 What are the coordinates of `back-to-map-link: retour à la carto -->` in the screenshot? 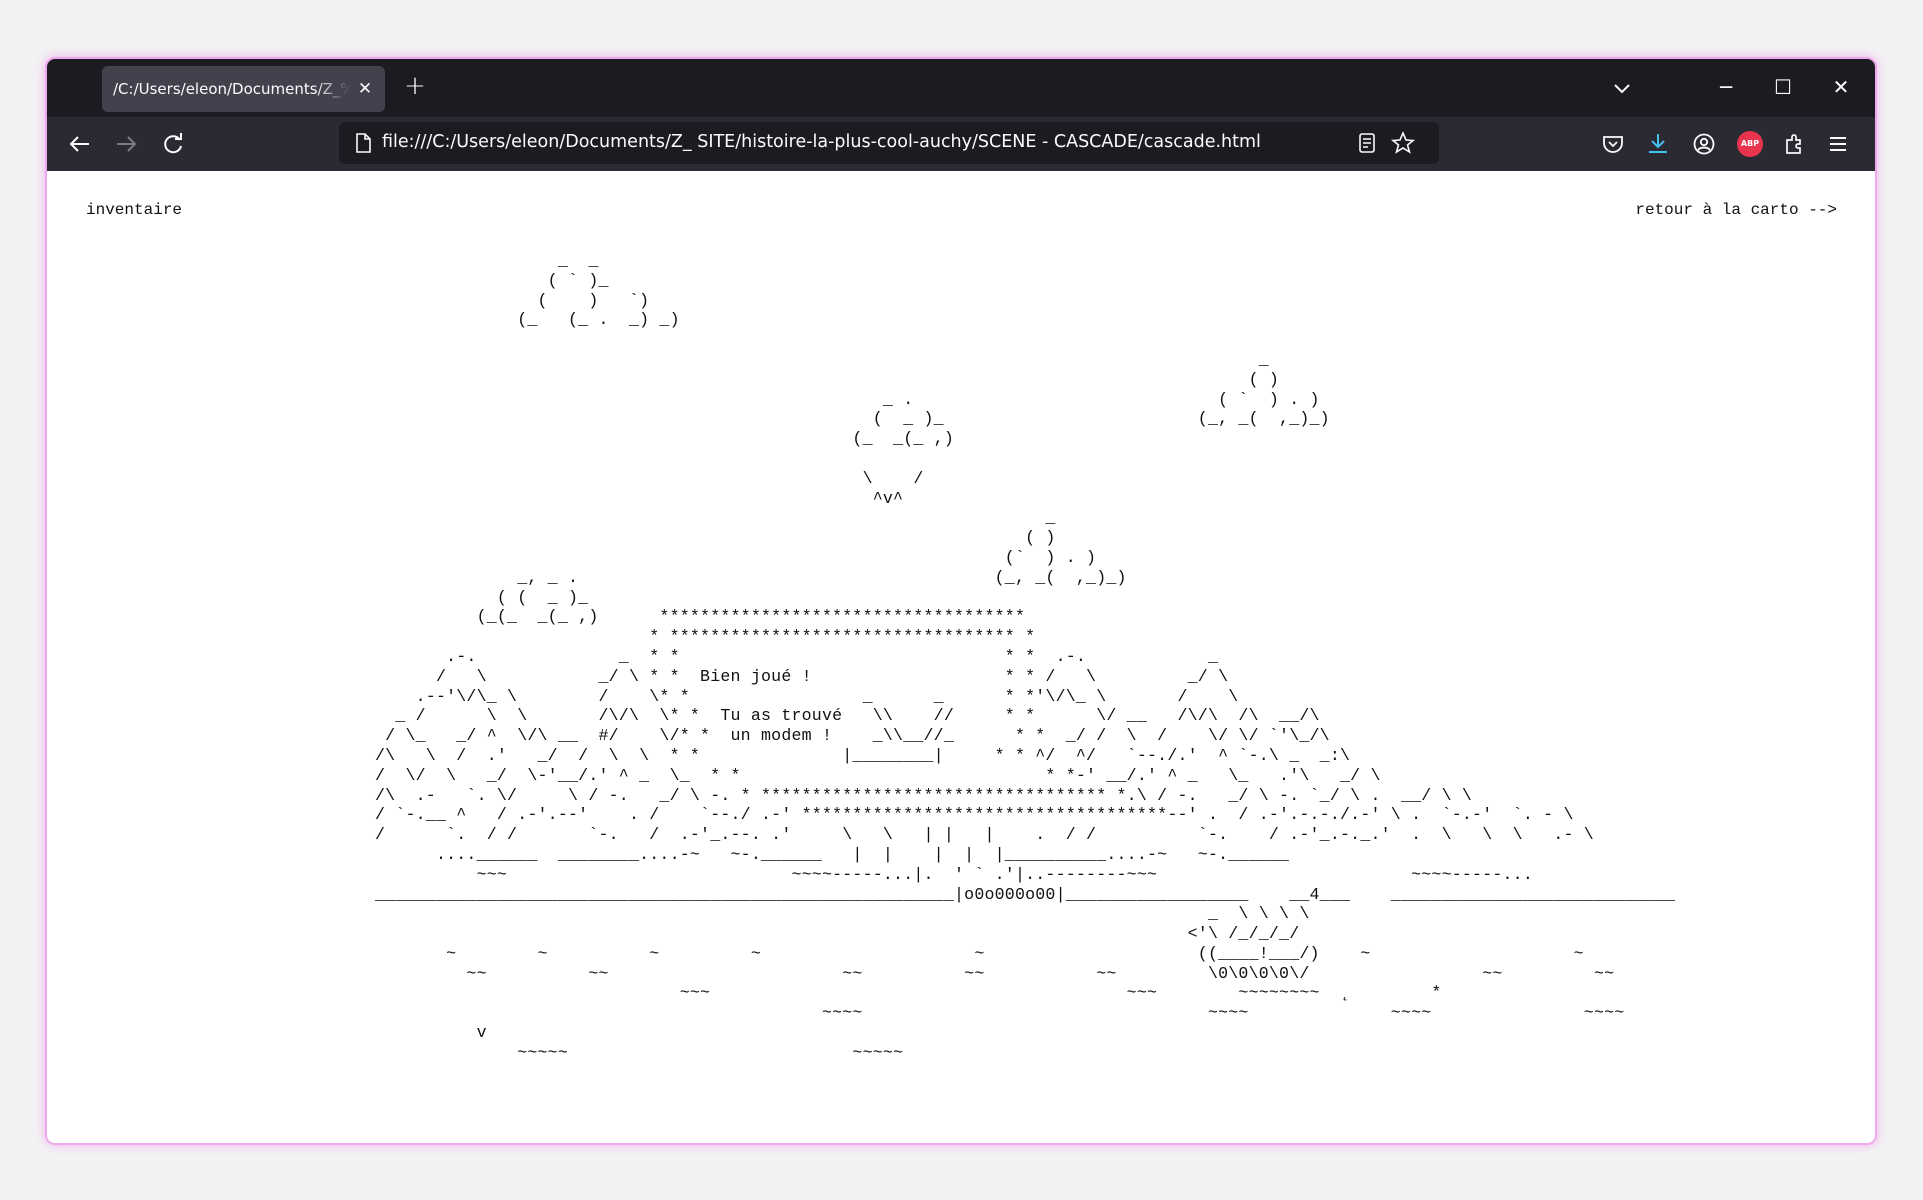 It's located at (1736, 210).